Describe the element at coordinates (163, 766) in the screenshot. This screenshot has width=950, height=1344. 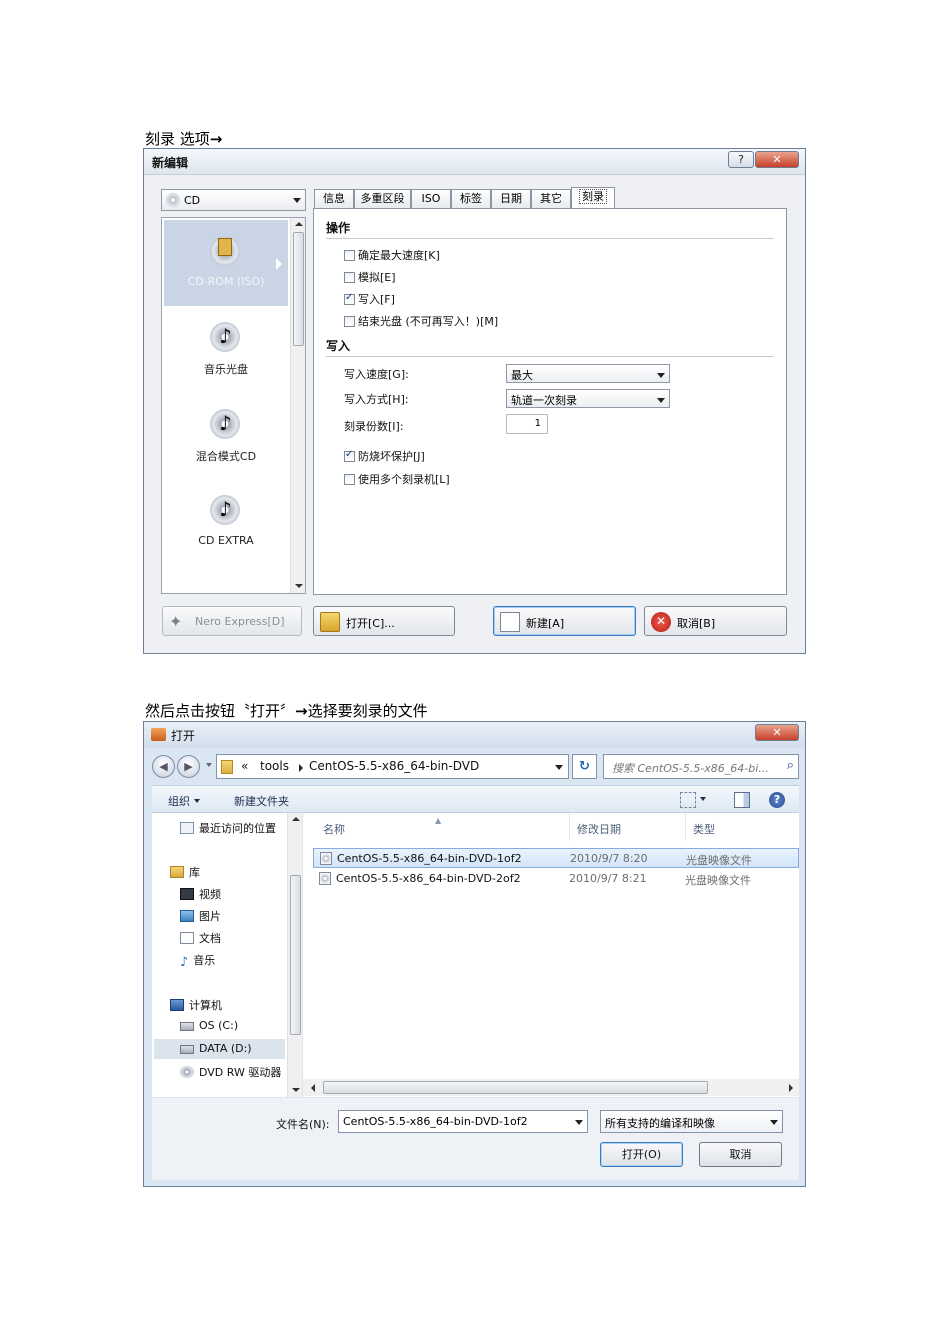
I see `back-button: ◀` at that location.